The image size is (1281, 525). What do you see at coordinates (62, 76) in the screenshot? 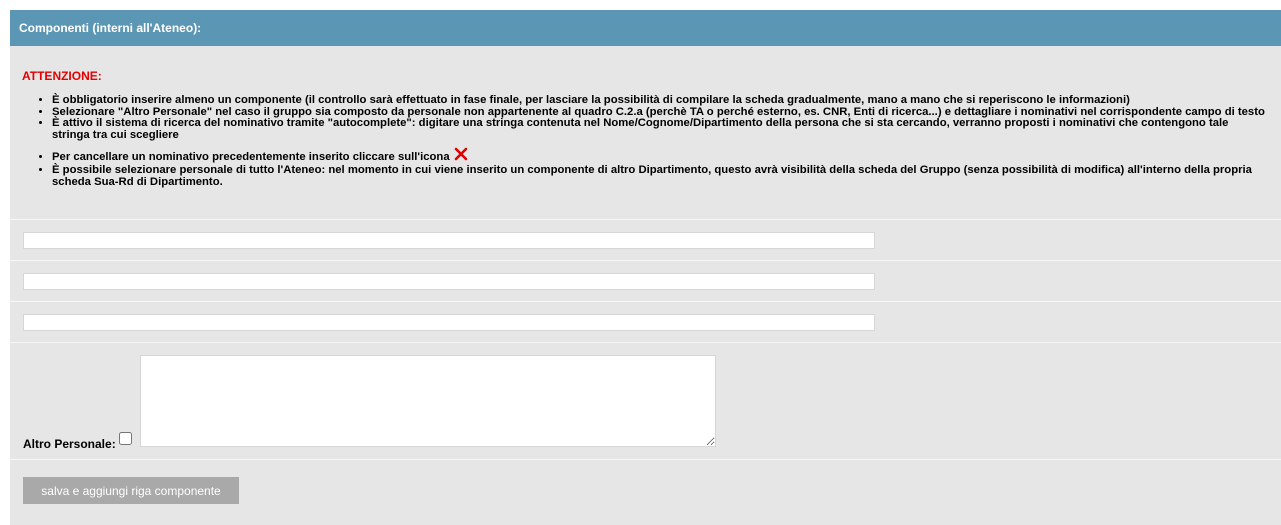
I see `notice-title: ATTENZIONE:` at bounding box center [62, 76].